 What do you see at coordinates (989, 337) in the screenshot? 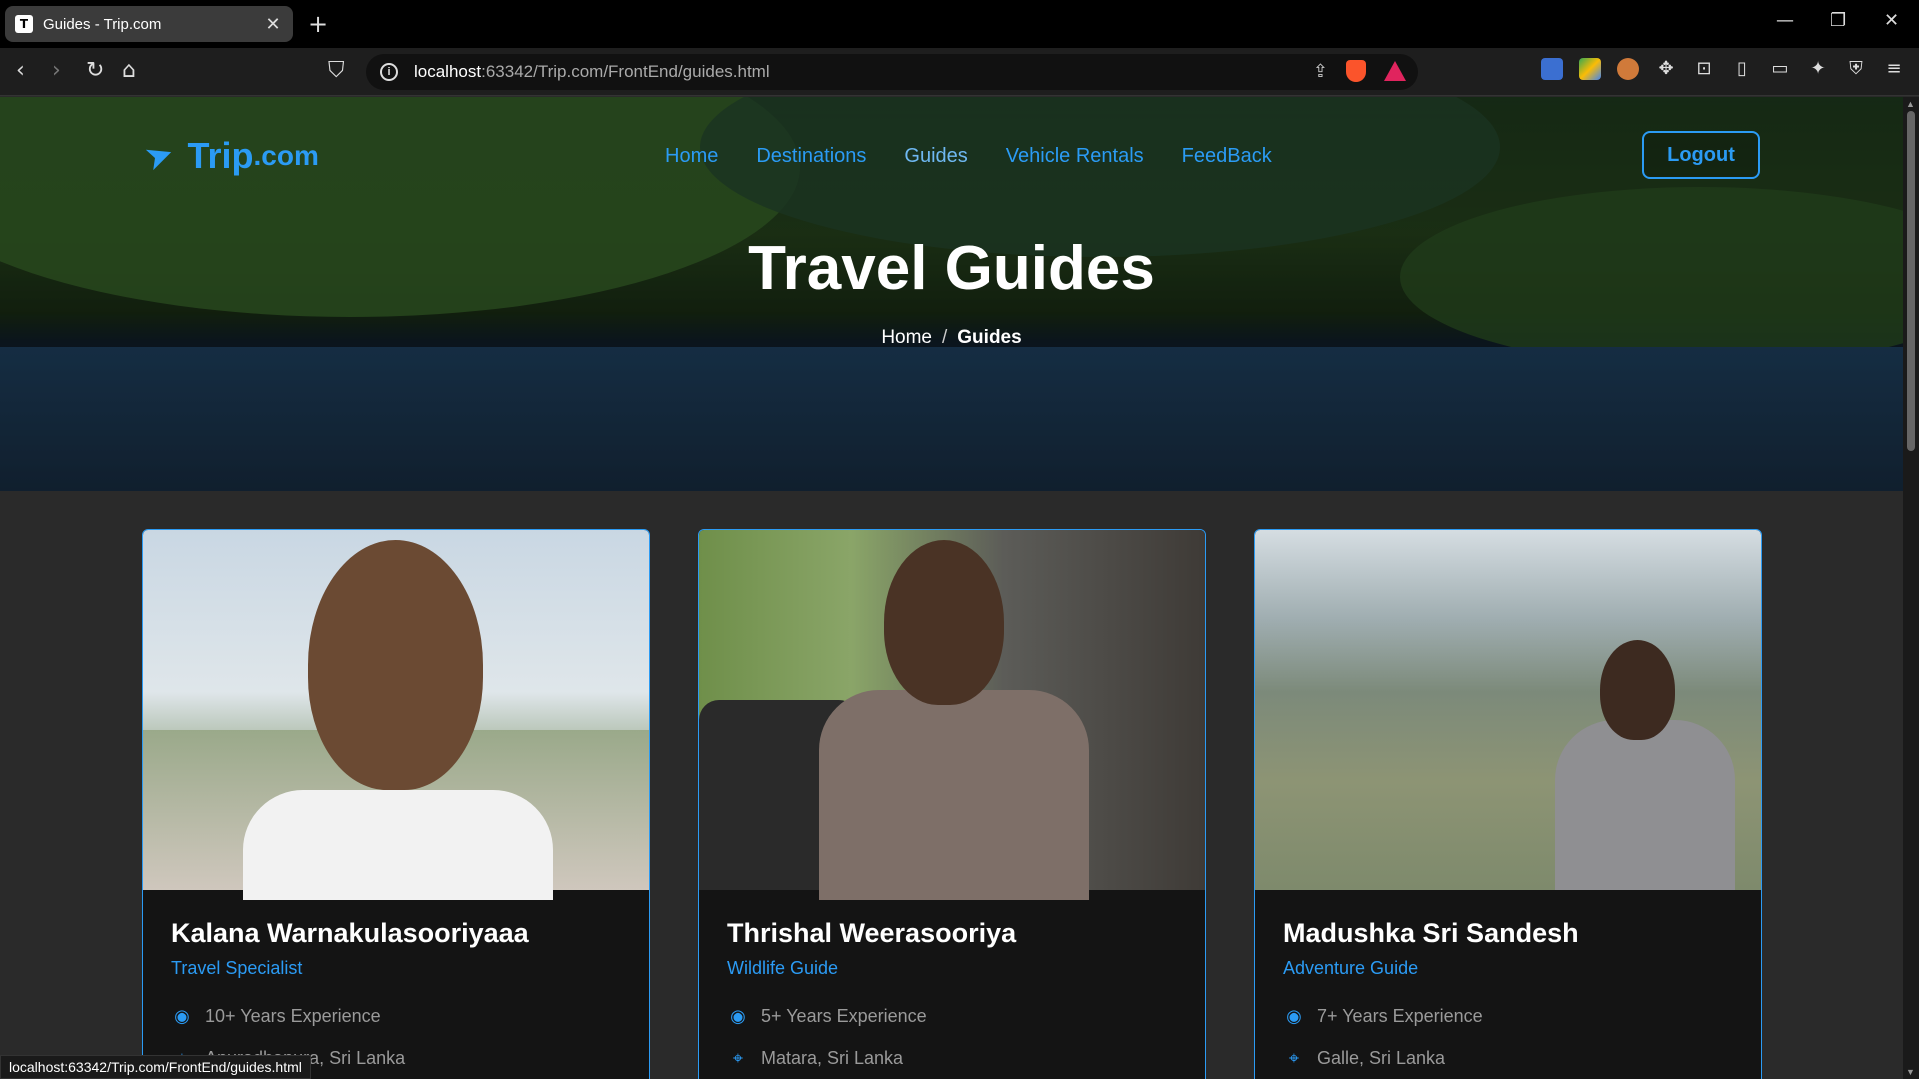
I see `breadcrumb-current: Guides` at bounding box center [989, 337].